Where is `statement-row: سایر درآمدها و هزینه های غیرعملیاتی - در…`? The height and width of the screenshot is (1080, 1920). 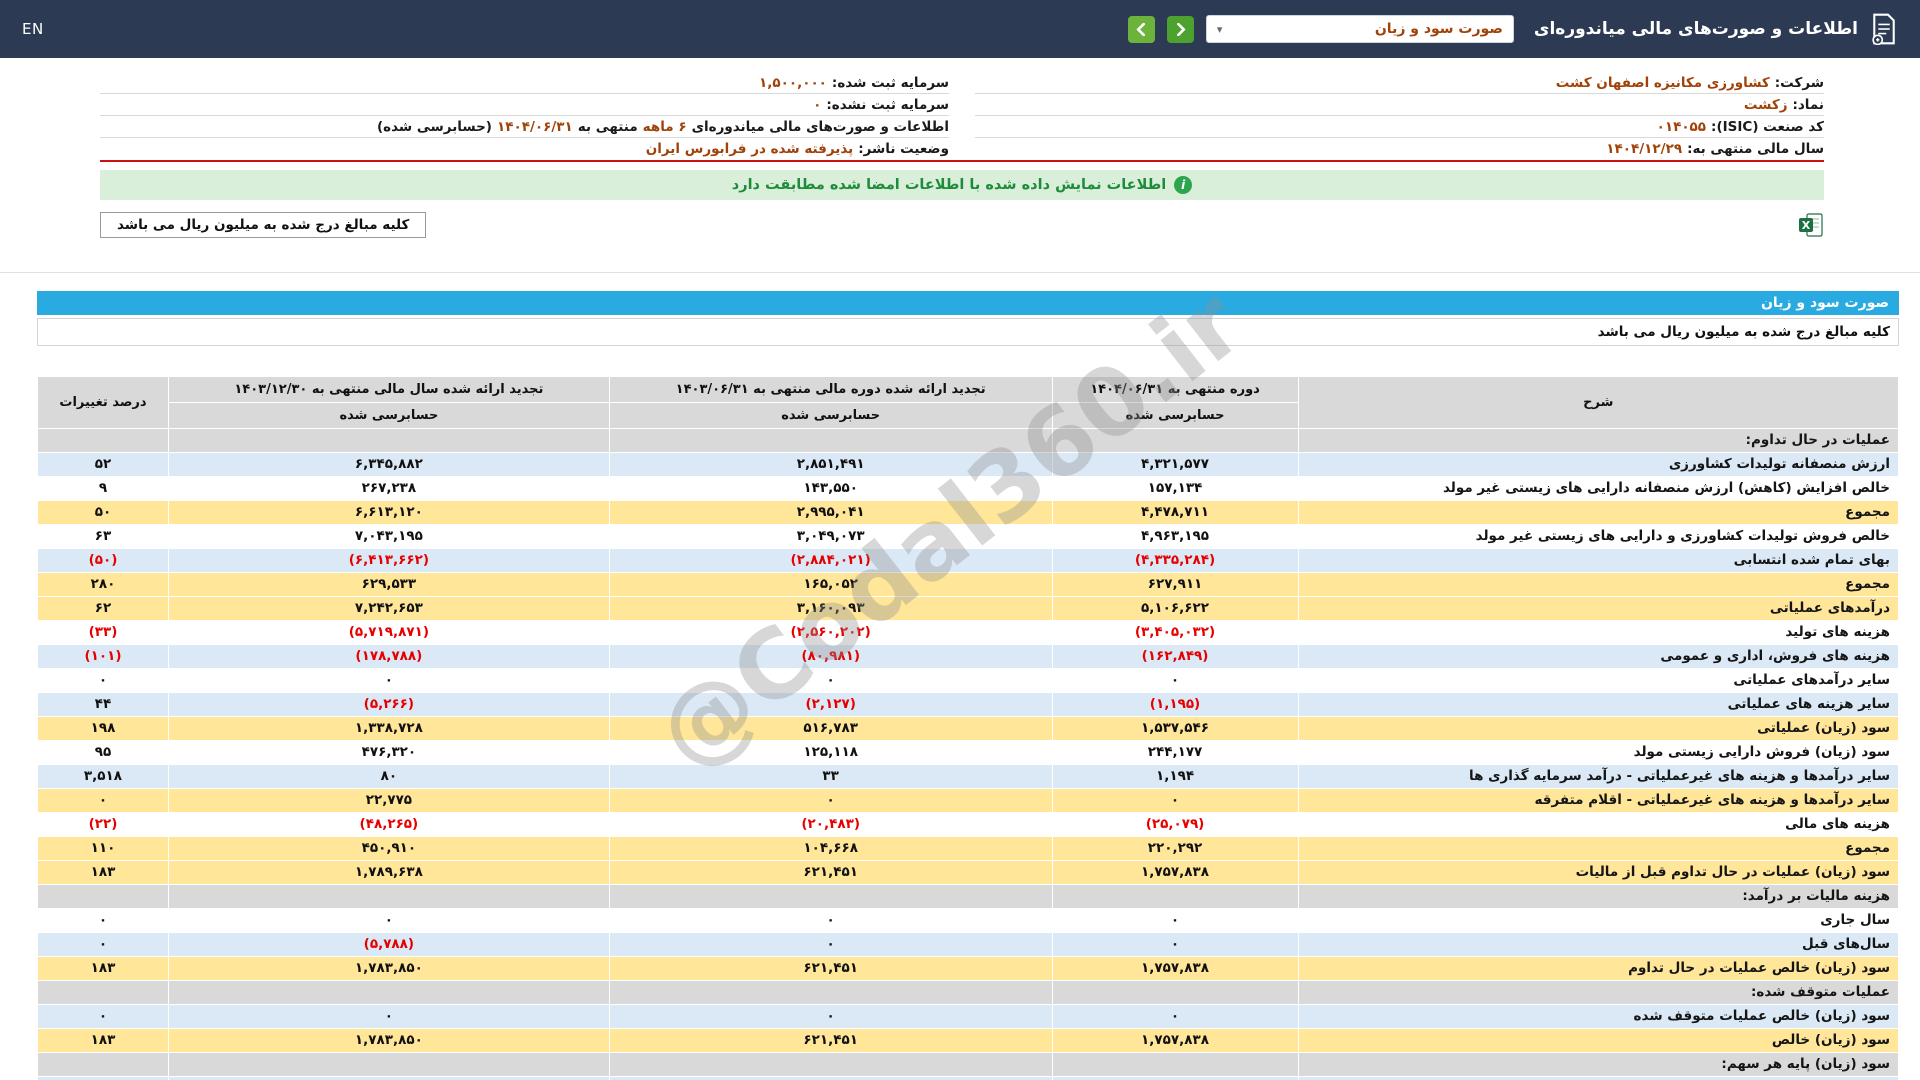
statement-row: سایر درآمدها و هزینه های غیرعملیاتی - در… is located at coordinates (968, 776).